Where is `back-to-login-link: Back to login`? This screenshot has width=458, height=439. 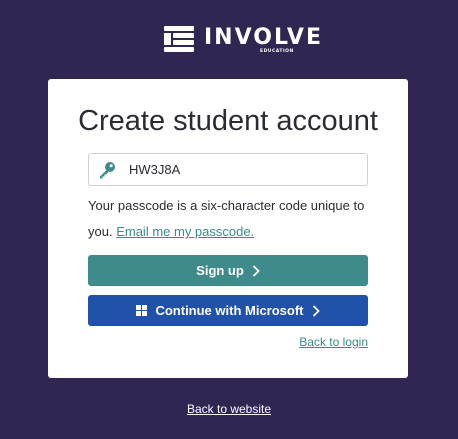
back-to-login-link: Back to login is located at coordinates (333, 342).